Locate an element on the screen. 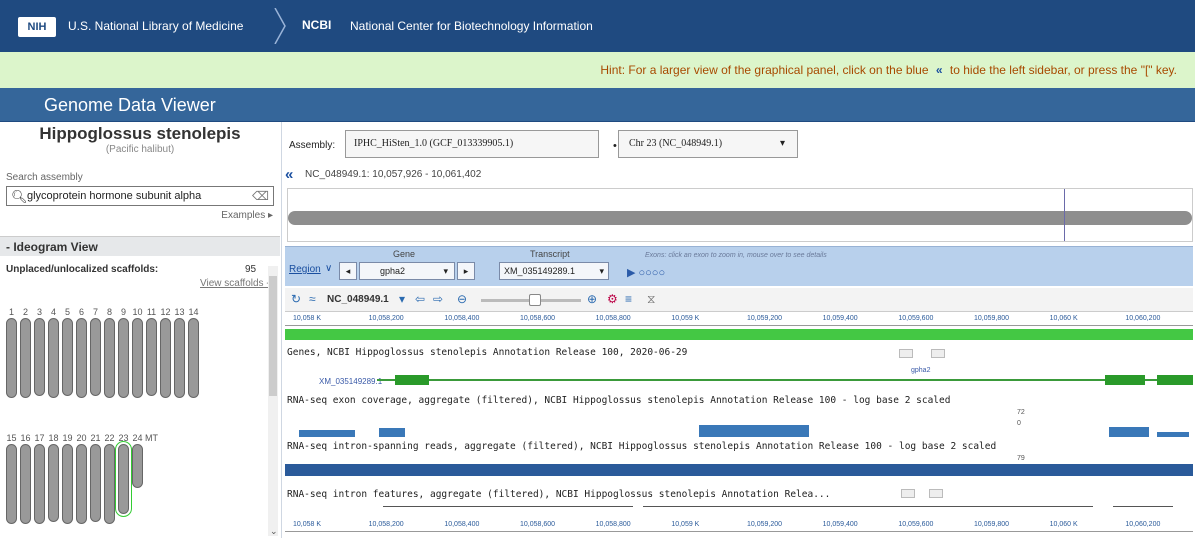  sequence-bar is located at coordinates (739, 334).